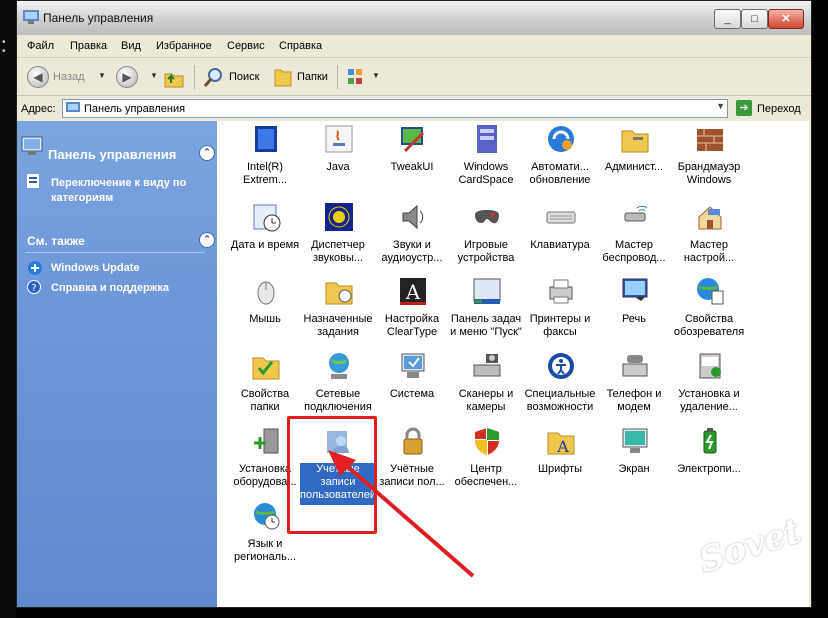  Describe the element at coordinates (487, 217) in the screenshot. I see `game-controllers-icon` at that location.